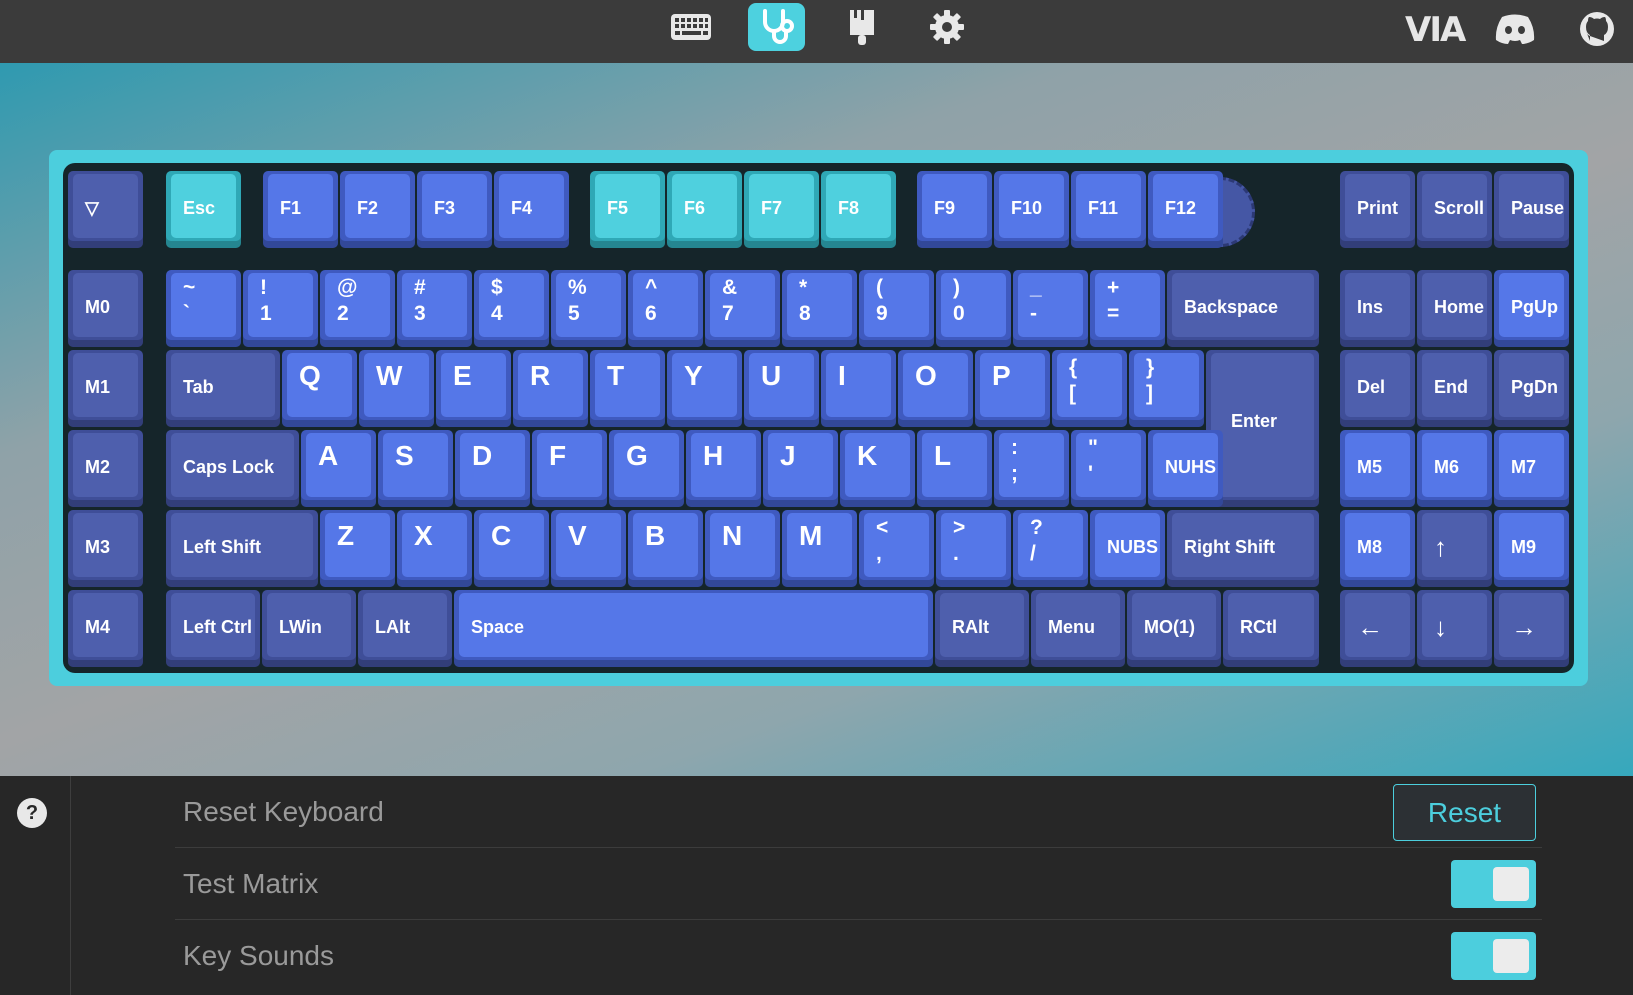 The image size is (1633, 995). Describe the element at coordinates (1454, 548) in the screenshot. I see `key-up: ↑` at that location.